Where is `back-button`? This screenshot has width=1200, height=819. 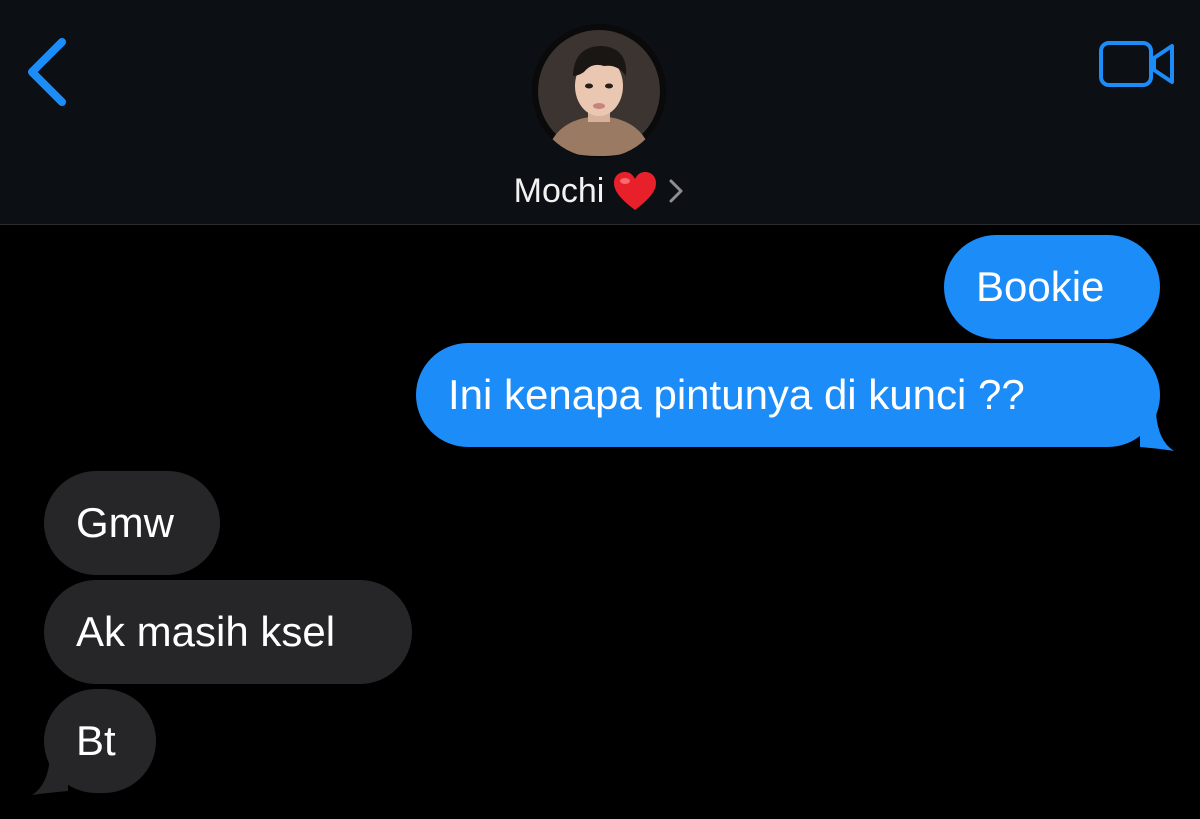
back-button is located at coordinates (48, 74).